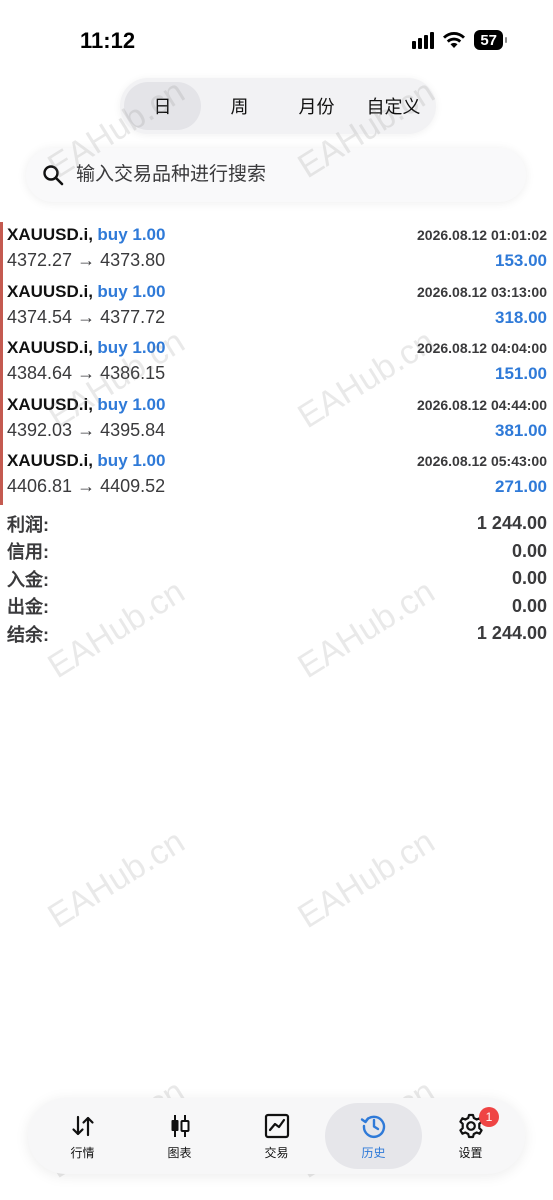 The height and width of the screenshot is (1200, 553). Describe the element at coordinates (53, 175) in the screenshot. I see `search-icon` at that location.